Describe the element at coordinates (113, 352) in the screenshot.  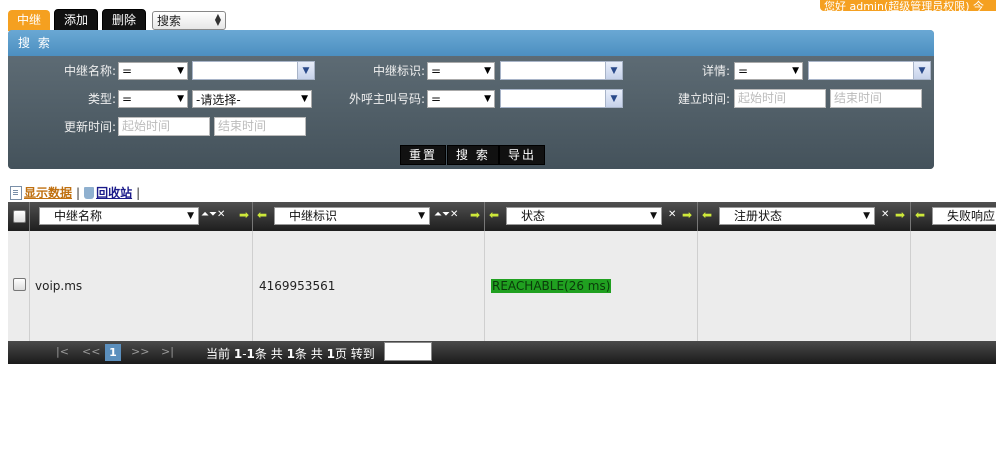
I see `current-page: 1` at that location.